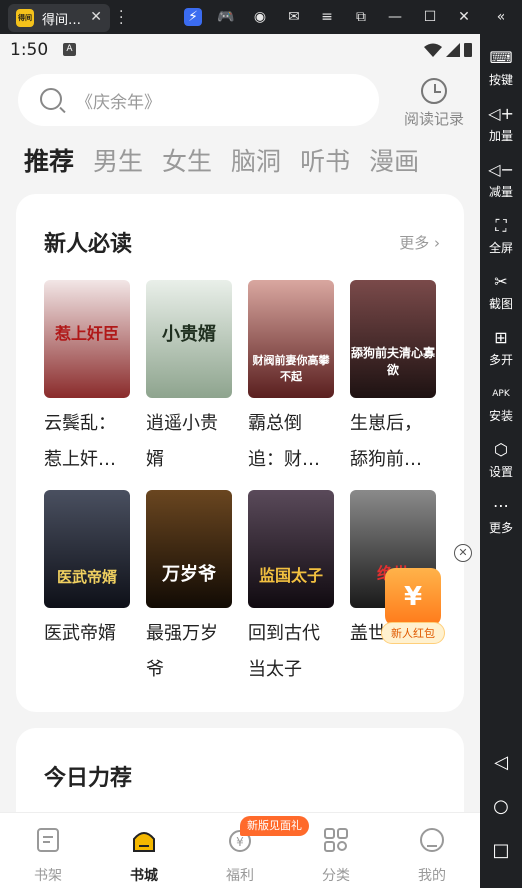 Image resolution: width=522 pixels, height=888 pixels. What do you see at coordinates (501, 449) in the screenshot?
I see `settings-icon: ⬡` at bounding box center [501, 449].